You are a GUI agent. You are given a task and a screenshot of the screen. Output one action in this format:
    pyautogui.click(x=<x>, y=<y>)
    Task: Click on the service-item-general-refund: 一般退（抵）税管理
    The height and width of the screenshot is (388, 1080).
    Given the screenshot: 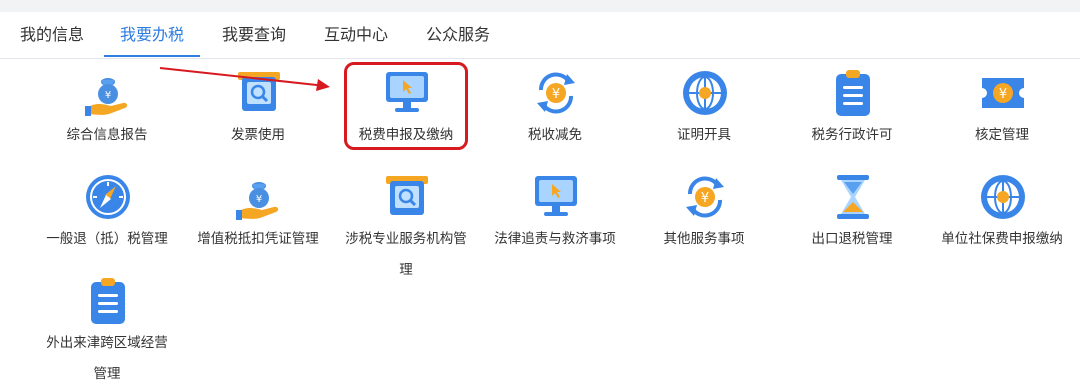 What is the action you would take?
    pyautogui.click(x=107, y=214)
    